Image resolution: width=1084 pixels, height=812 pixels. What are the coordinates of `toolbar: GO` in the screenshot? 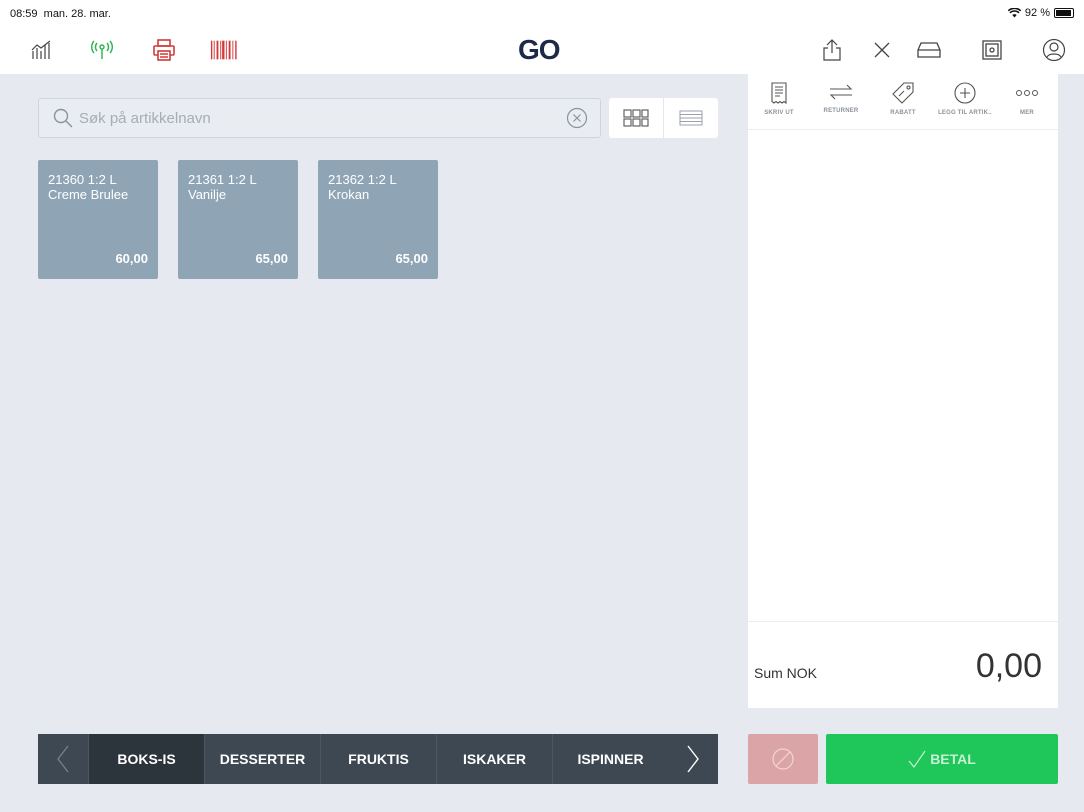 It's located at (542, 50).